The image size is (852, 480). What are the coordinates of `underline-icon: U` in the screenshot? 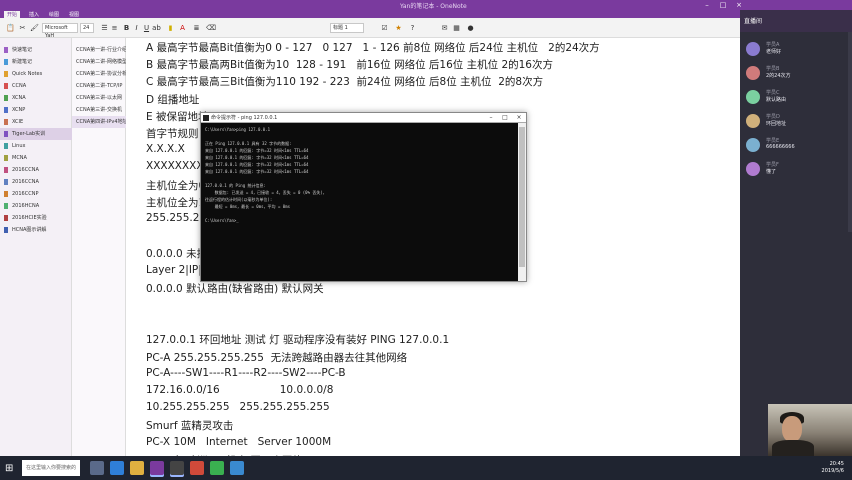 It's located at (146, 28).